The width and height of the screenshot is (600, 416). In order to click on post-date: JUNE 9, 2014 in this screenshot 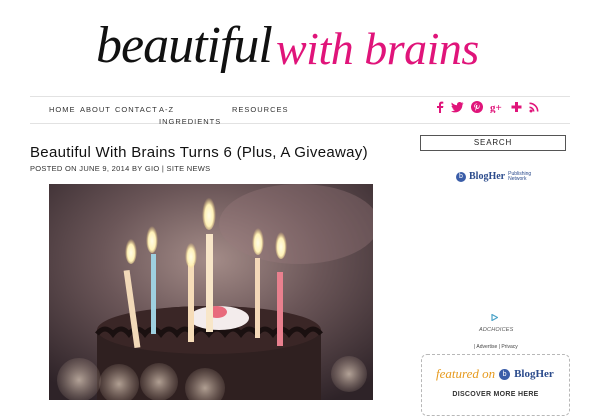, I will do `click(104, 168)`.